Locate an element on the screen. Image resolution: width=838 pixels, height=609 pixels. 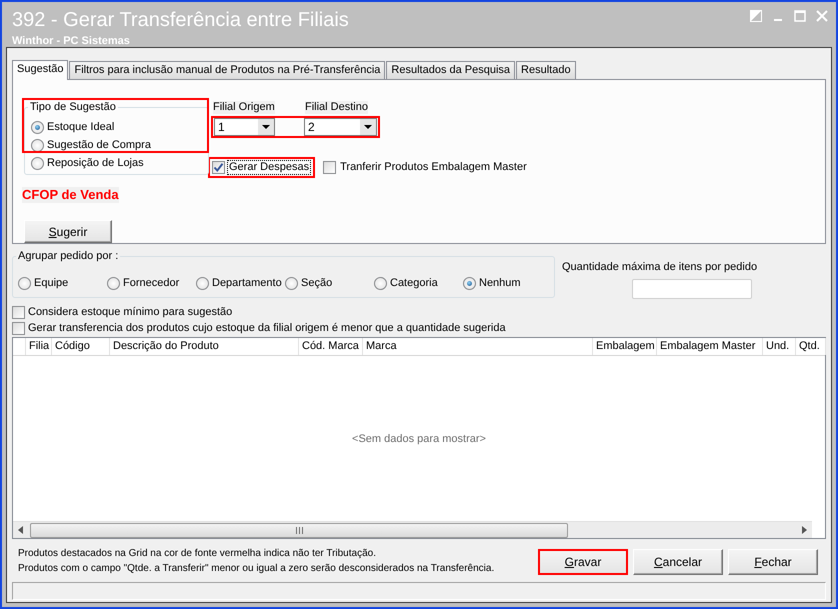
scrollbar-thumb is located at coordinates (299, 530).